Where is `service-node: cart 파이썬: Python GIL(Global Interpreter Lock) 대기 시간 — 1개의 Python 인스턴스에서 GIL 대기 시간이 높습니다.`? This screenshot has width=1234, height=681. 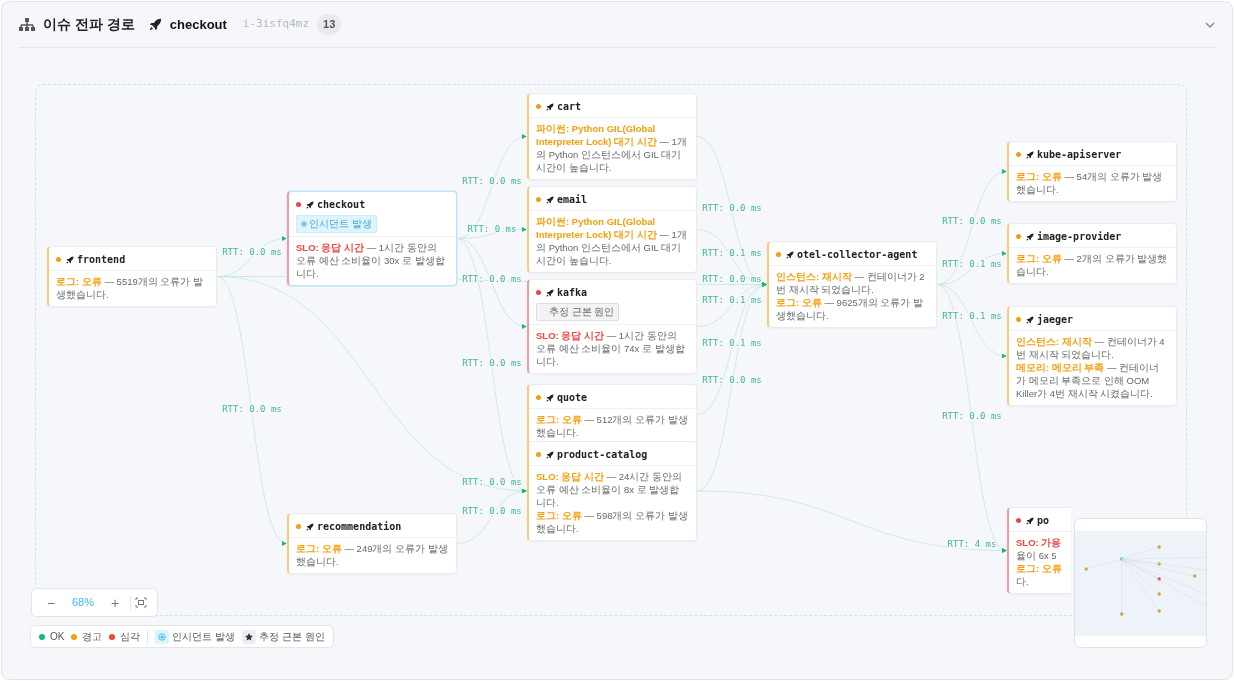 service-node: cart 파이썬: Python GIL(Global Interpreter Lock) 대기 시간 — 1개의 Python 인스턴스에서 GIL 대기 시간이 높습니다. is located at coordinates (612, 136).